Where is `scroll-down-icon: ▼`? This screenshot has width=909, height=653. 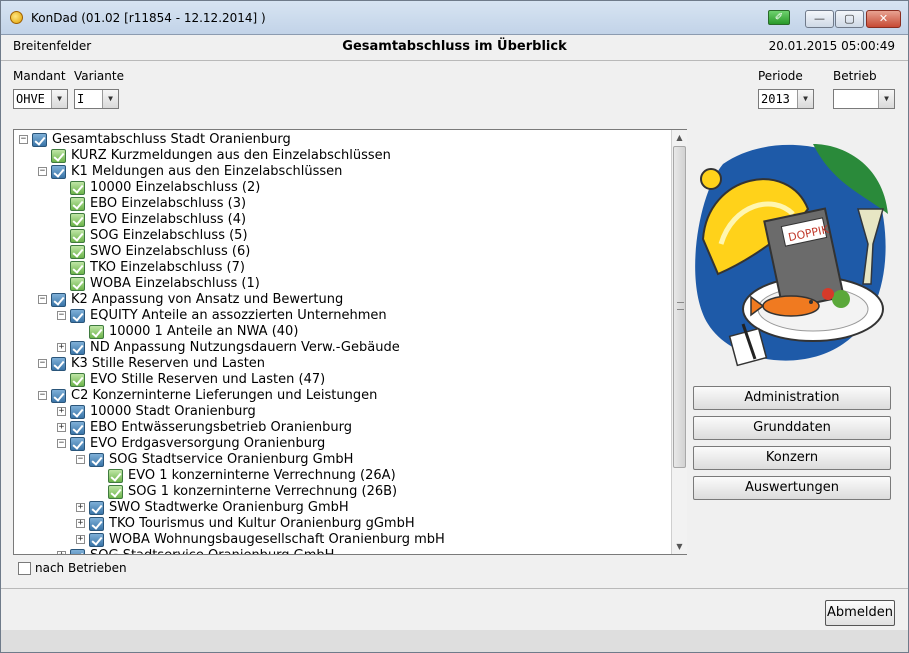
scroll-down-icon: ▼ is located at coordinates (679, 546).